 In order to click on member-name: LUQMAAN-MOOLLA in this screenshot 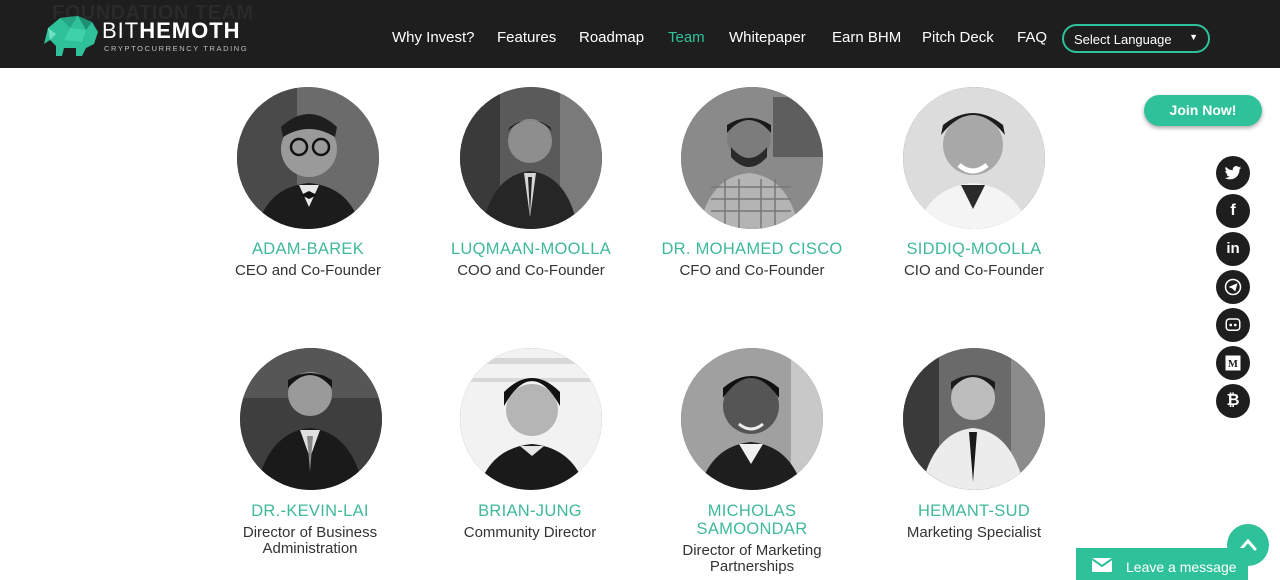, I will do `click(531, 249)`.